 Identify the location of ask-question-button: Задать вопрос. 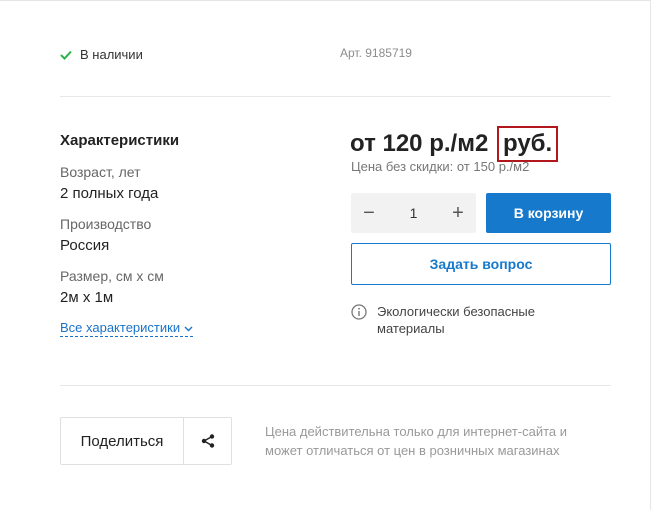
(481, 264).